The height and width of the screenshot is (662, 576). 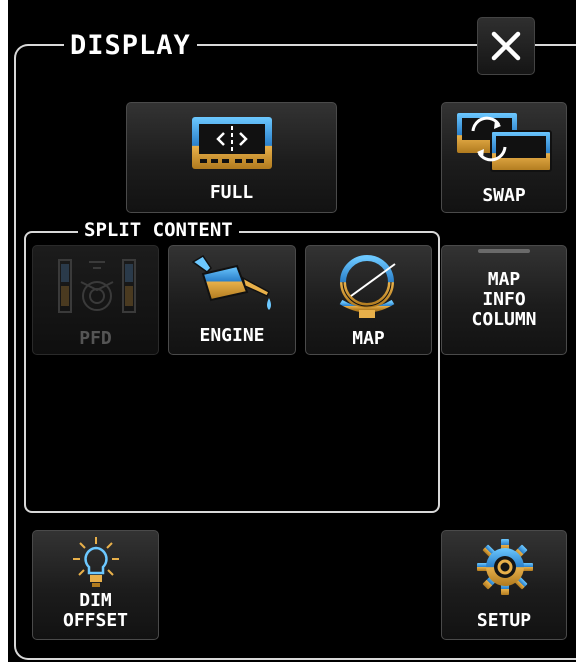 I want to click on close-button, so click(x=506, y=46).